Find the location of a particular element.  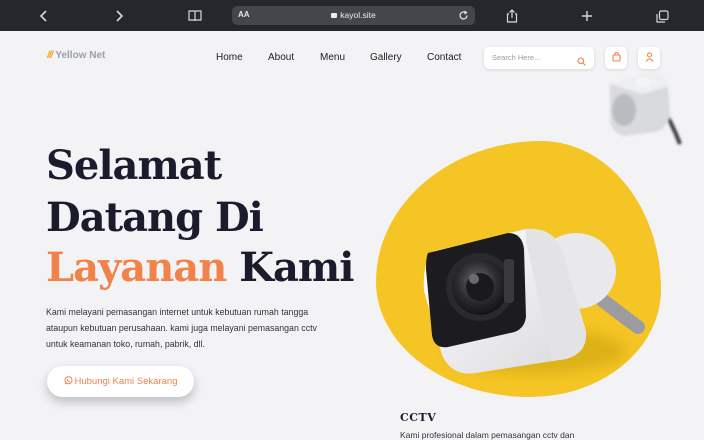

lock-icon is located at coordinates (334, 15).